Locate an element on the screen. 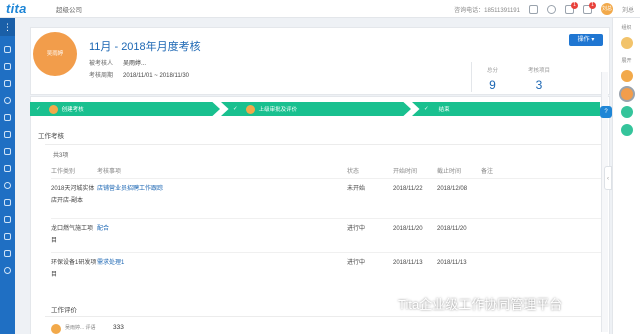 Image resolution: width=640 pixels, height=334 pixels. period-label: 考核周期 is located at coordinates (101, 76).